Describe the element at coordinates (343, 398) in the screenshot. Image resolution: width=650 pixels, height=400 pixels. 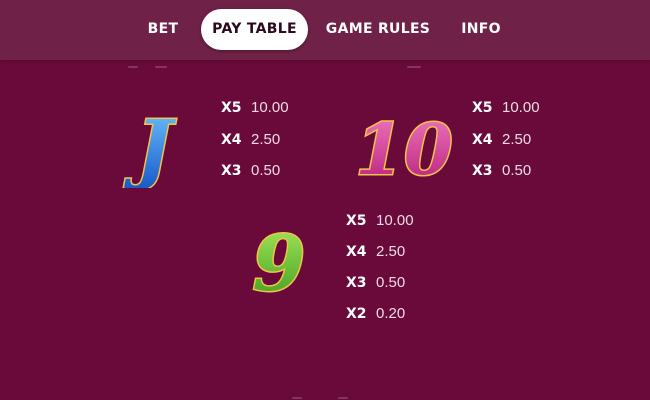
I see `scroll-remnant-bottom-right` at that location.